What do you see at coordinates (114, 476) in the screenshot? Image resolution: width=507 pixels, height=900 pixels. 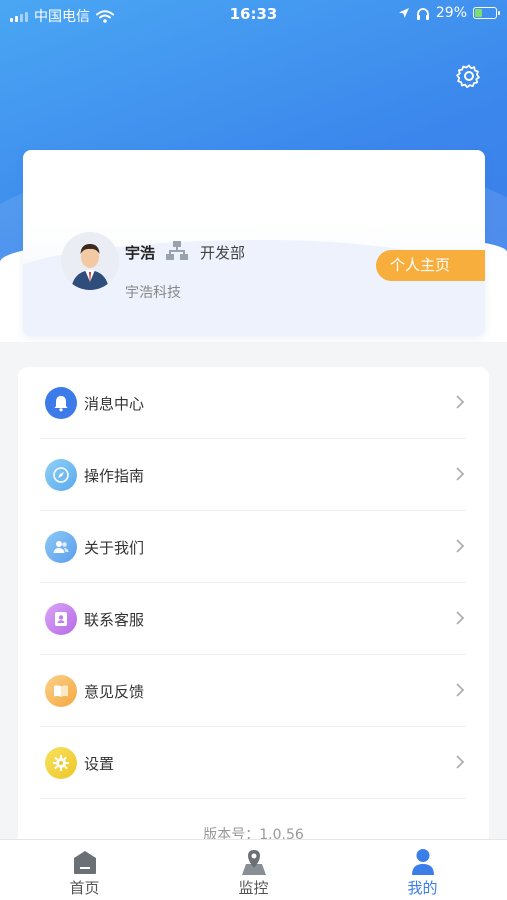 I see `menu-label: 操作指南` at bounding box center [114, 476].